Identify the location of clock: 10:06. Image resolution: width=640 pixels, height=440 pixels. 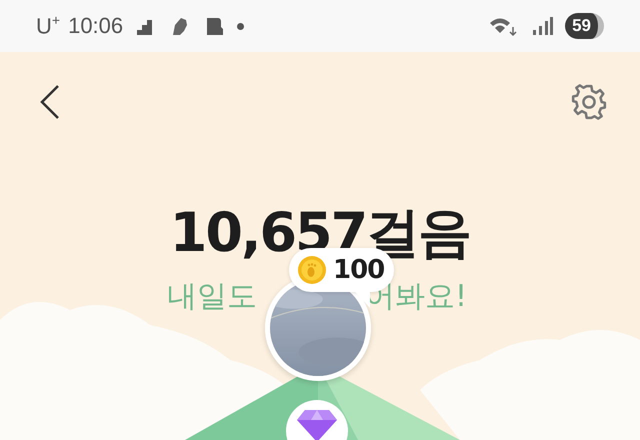
(96, 26).